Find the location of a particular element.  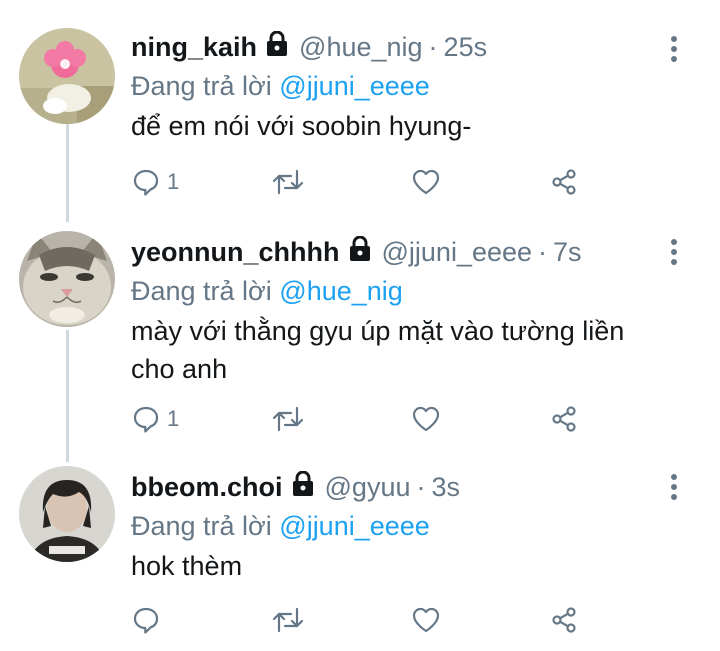

pink-cartoon-avatar-icon is located at coordinates (67, 76).